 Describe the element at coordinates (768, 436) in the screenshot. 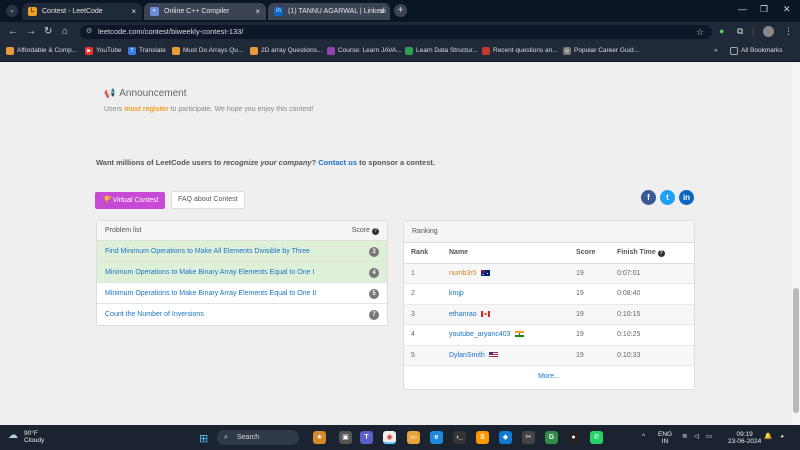

I see `notification-bell-icon: 🔔` at that location.